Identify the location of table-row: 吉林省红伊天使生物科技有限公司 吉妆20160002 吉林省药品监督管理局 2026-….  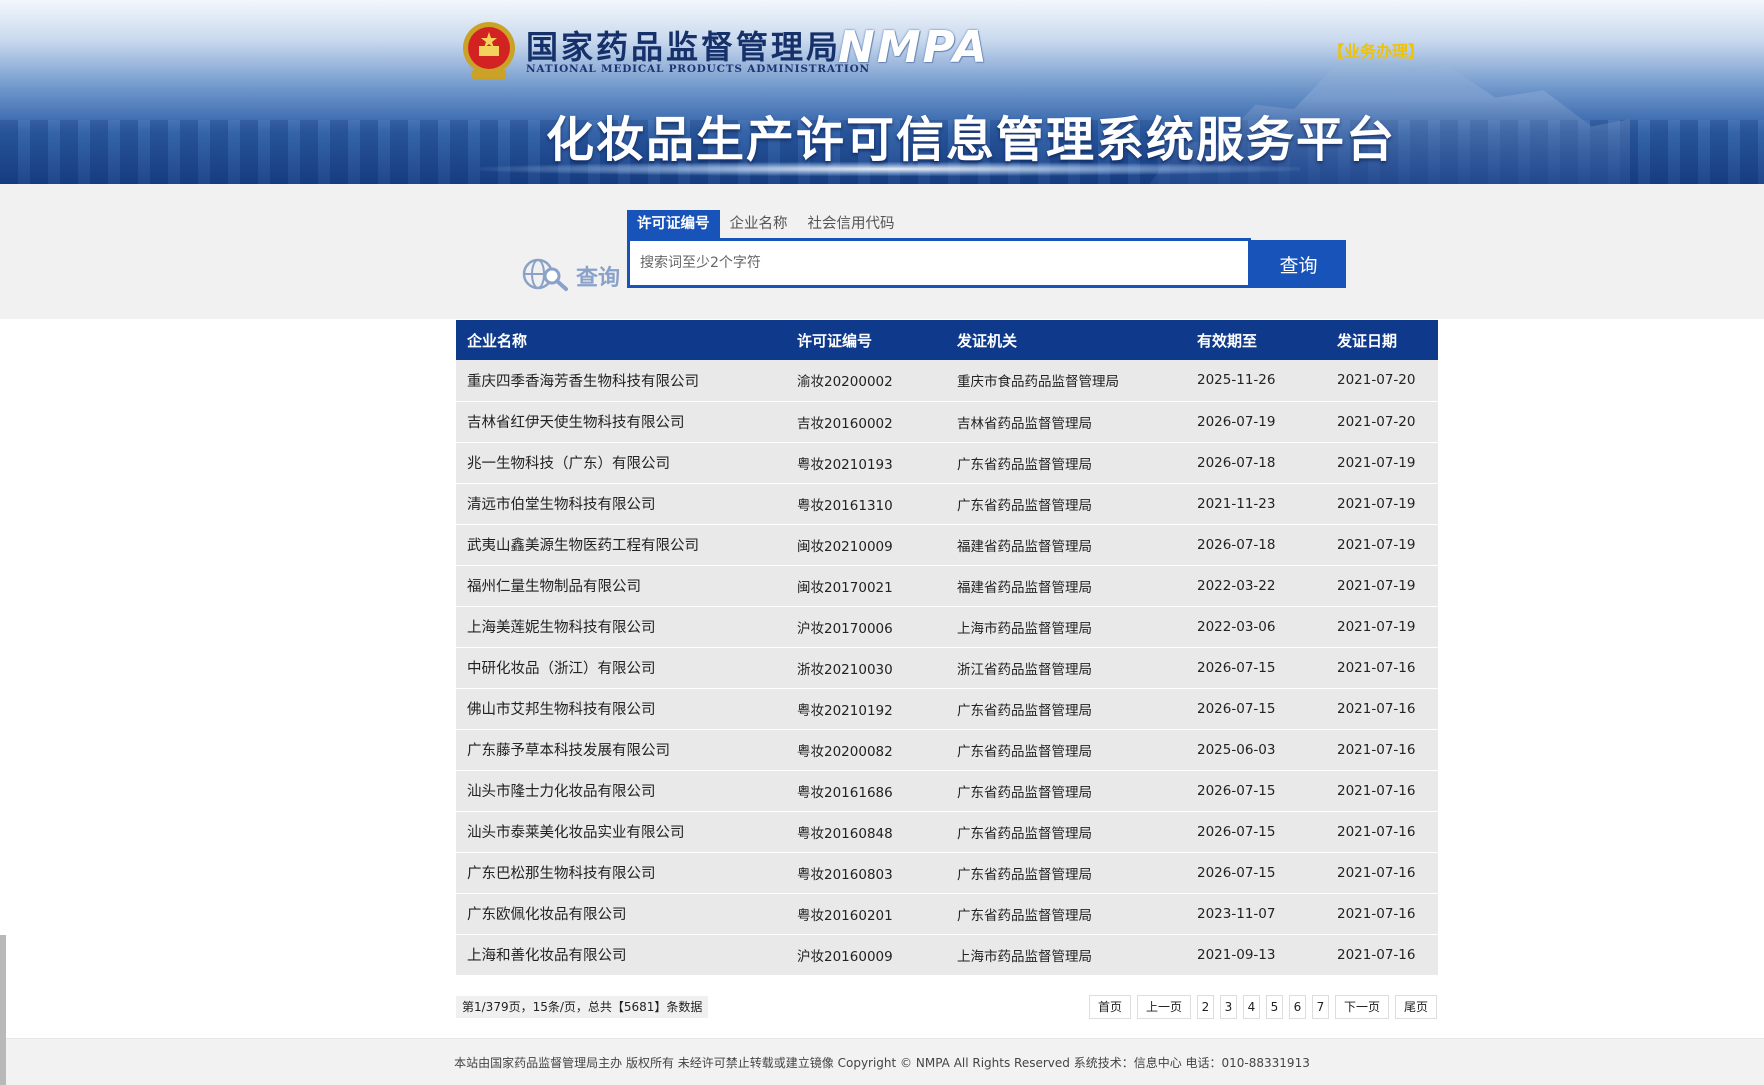
(947, 421).